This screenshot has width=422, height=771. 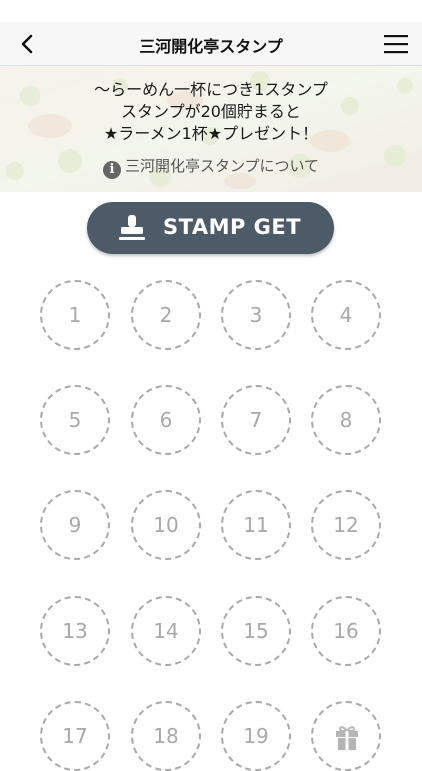 What do you see at coordinates (232, 227) in the screenshot?
I see `stamp-get-label: STAMP GET` at bounding box center [232, 227].